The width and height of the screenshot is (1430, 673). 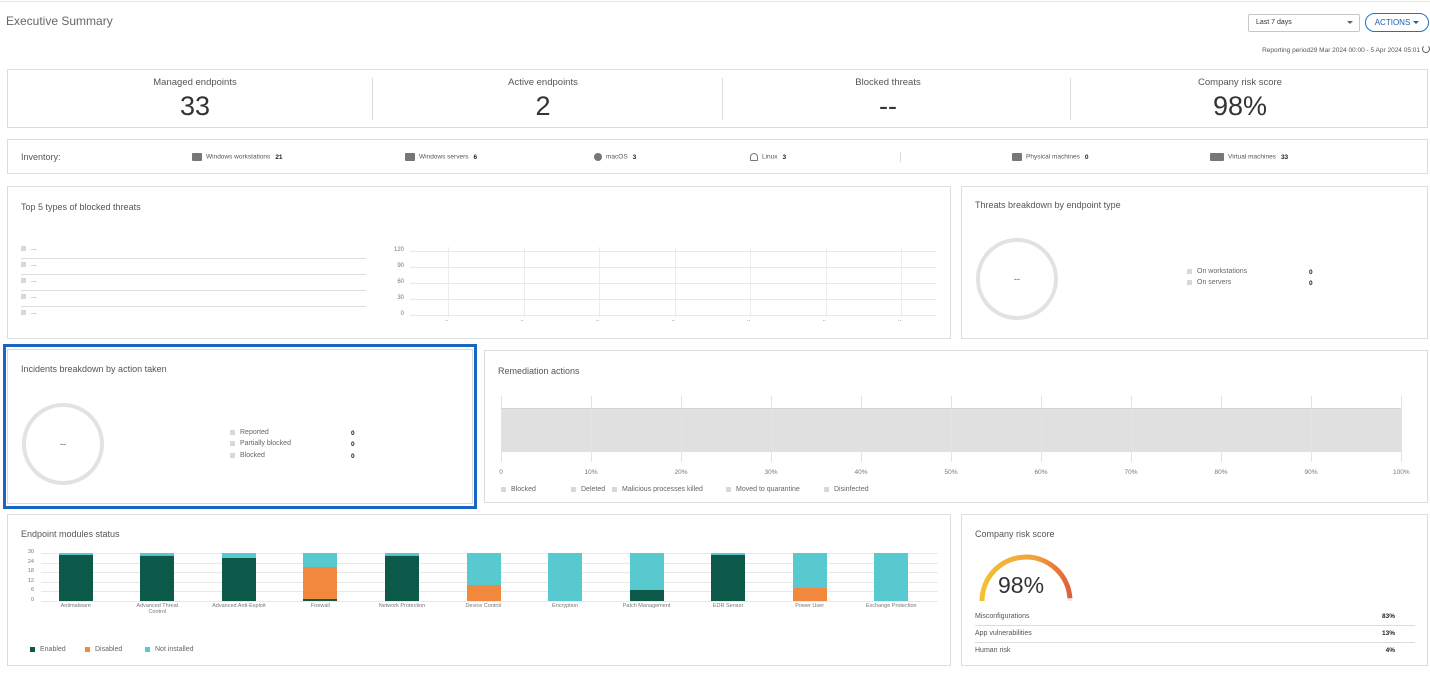 I want to click on kpi-managed-endpoints: Managed endpoints 33, so click(x=195, y=99).